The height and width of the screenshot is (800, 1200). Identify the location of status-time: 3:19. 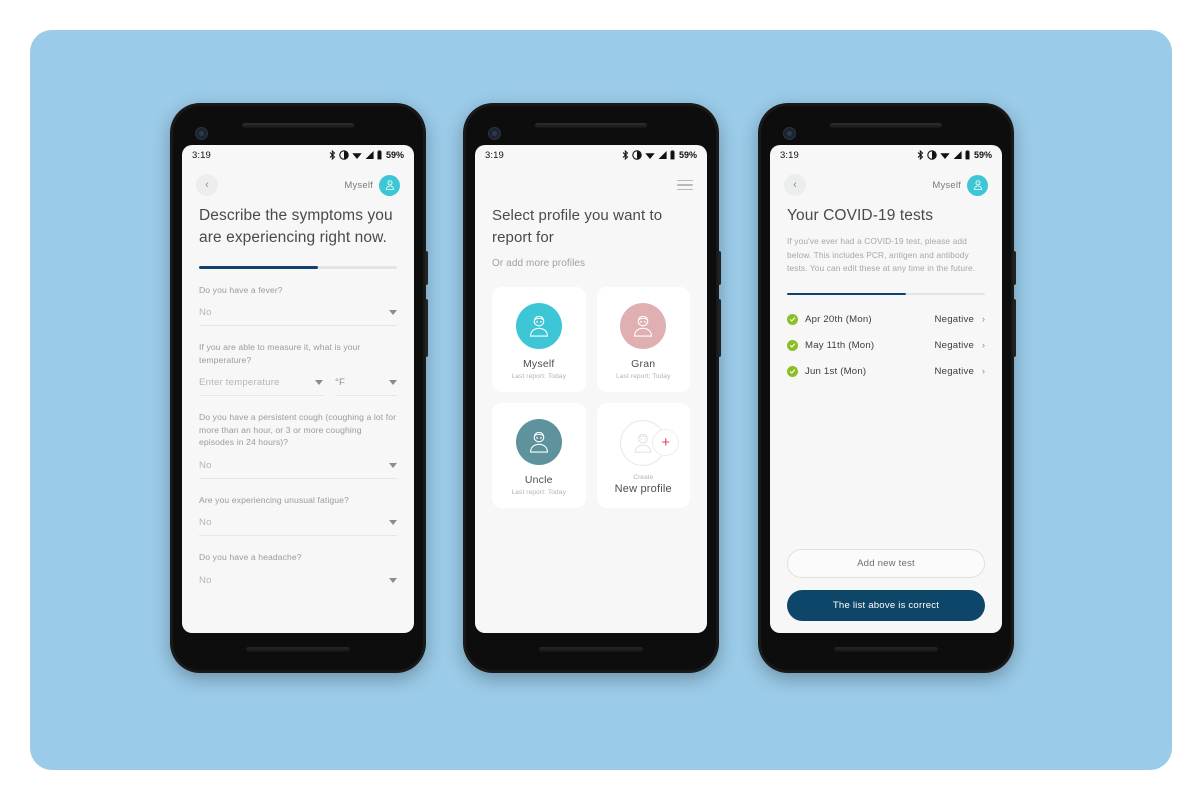
(201, 155).